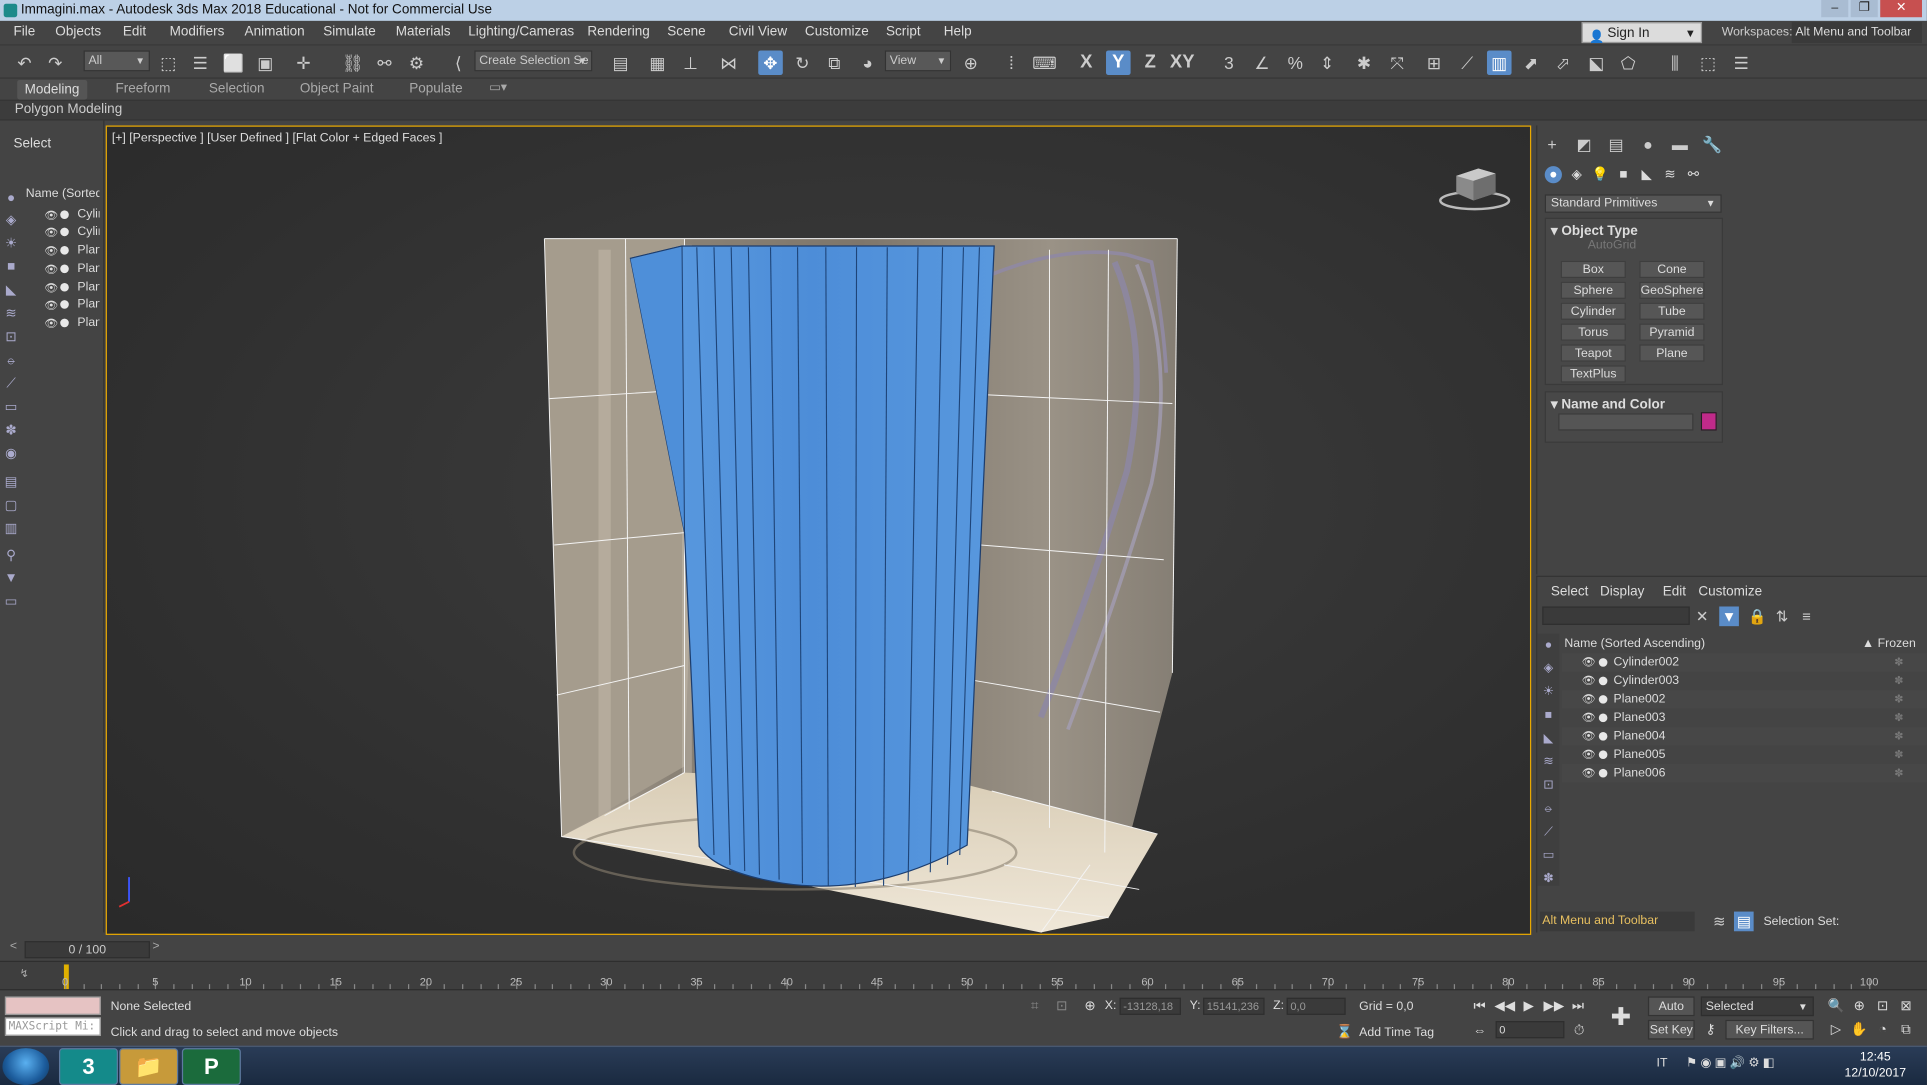  I want to click on unlink-icon: ⚯, so click(384, 62).